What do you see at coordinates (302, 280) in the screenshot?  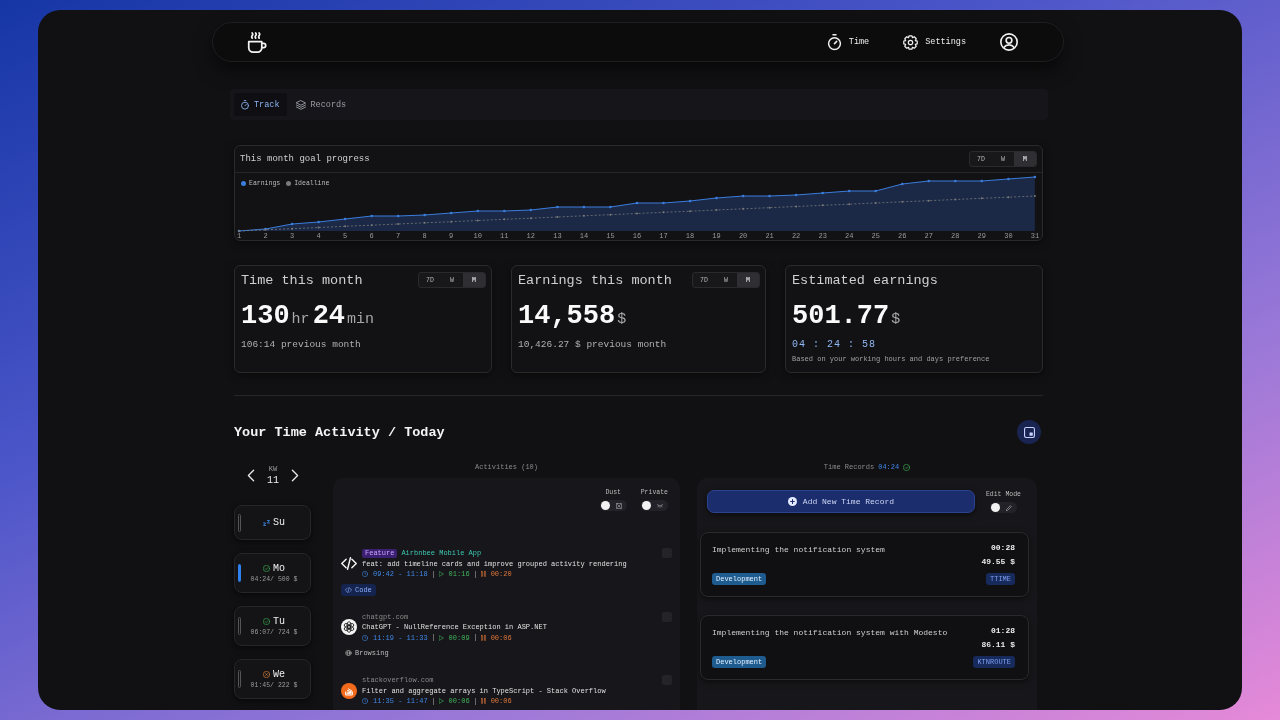 I see `stat-title: Time this month` at bounding box center [302, 280].